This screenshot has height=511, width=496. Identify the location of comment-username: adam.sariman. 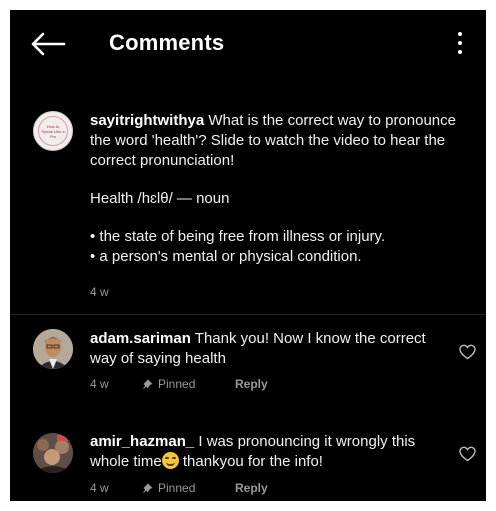
(140, 338).